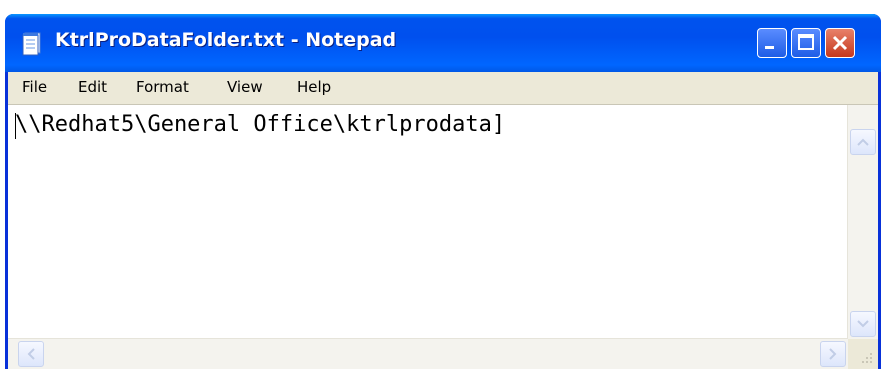  I want to click on resize-grip-icon, so click(867, 358).